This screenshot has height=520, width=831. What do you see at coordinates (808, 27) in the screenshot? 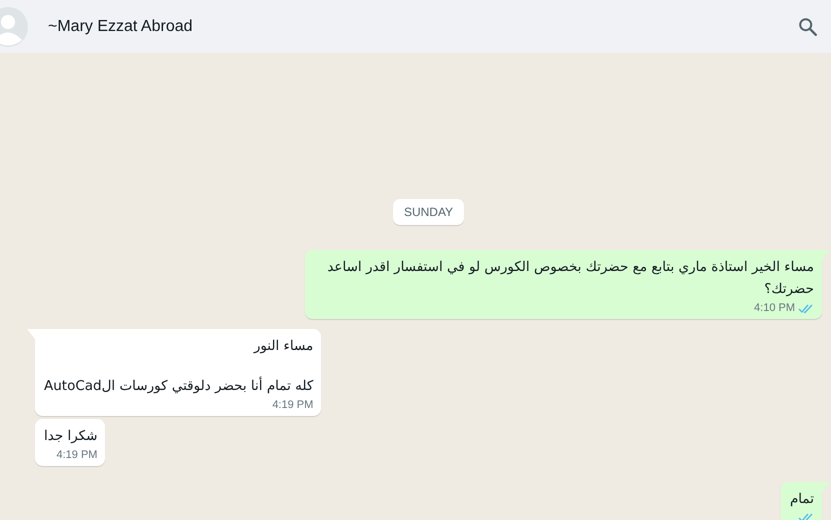
I see `search-icon` at bounding box center [808, 27].